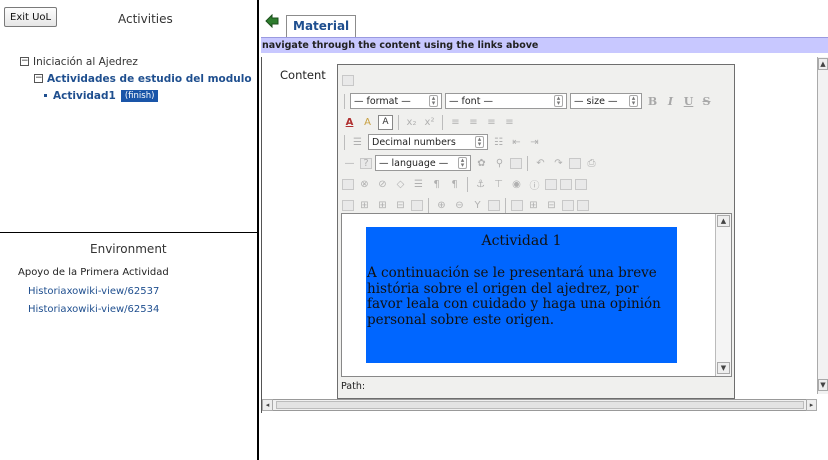 Image resolution: width=828 pixels, height=460 pixels. What do you see at coordinates (568, 205) in the screenshot?
I see `cell-icon` at bounding box center [568, 205].